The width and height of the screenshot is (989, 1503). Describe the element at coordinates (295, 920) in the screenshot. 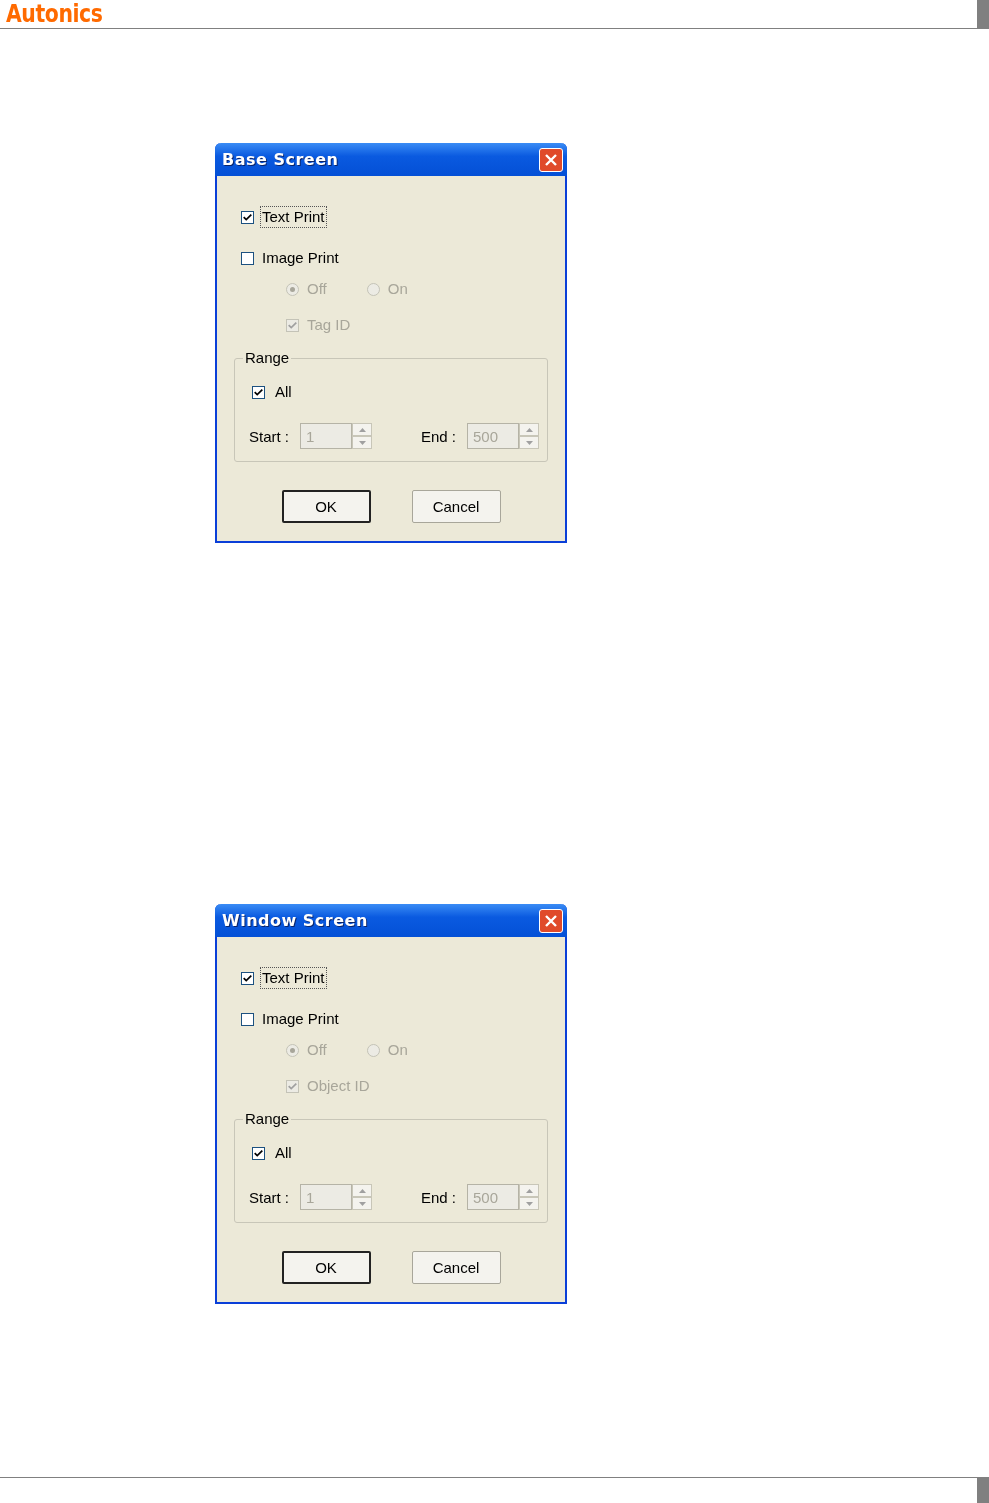

I see `window-title: Window Screen` at that location.